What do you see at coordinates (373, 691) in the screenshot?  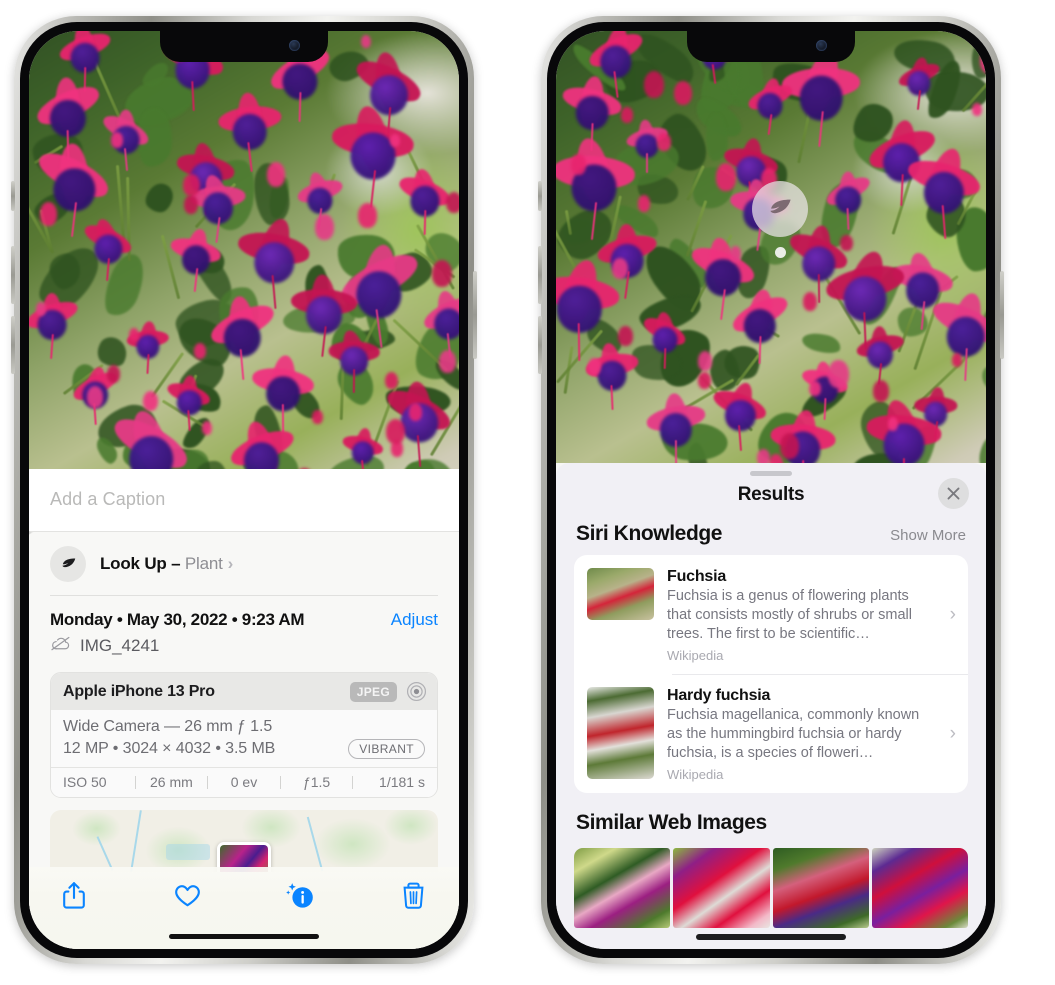 I see `file-format-badge: JPEG` at bounding box center [373, 691].